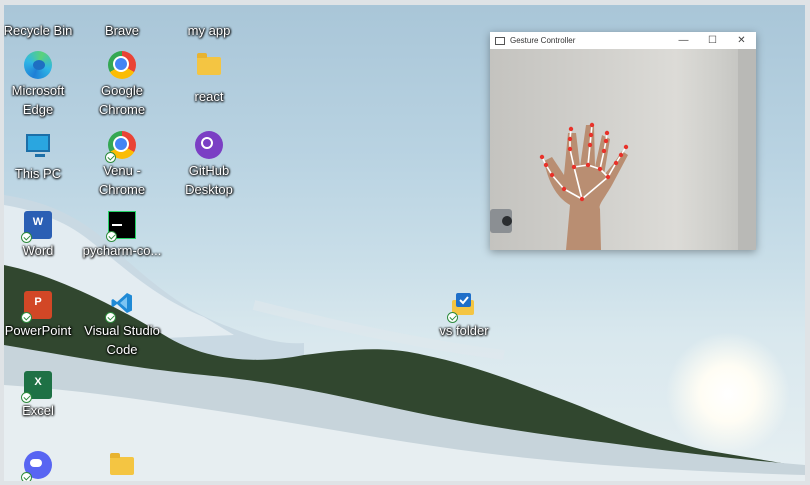 The image size is (810, 485). I want to click on desktop-icon-visual-studio-code: Visual Studio Code, so click(122, 325).